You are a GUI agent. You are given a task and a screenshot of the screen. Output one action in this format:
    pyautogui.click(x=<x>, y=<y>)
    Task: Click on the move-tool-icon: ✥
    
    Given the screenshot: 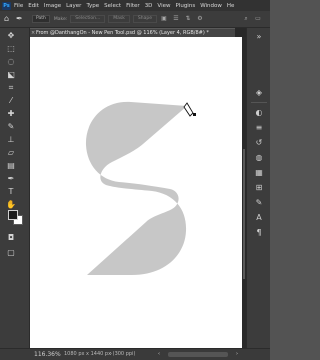 What is the action you would take?
    pyautogui.click(x=11, y=36)
    